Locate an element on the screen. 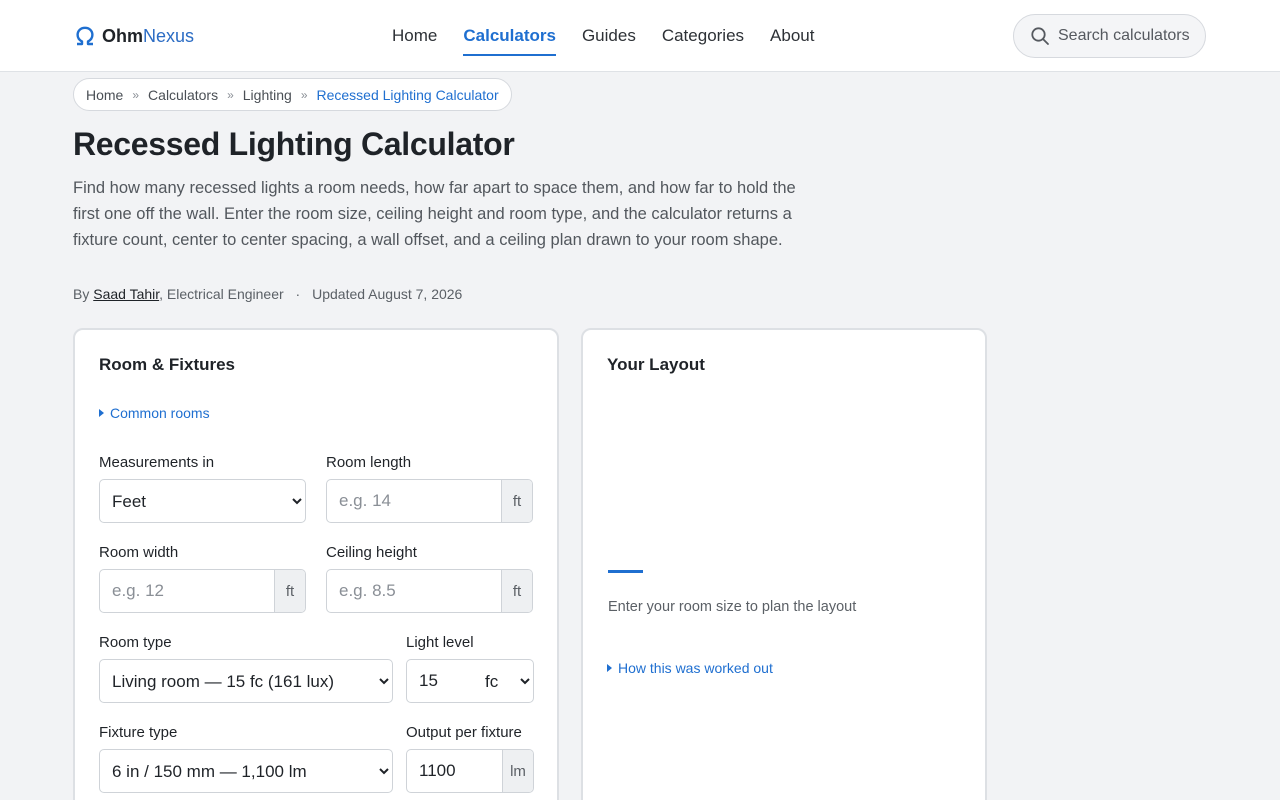  output-unit: lm is located at coordinates (517, 771).